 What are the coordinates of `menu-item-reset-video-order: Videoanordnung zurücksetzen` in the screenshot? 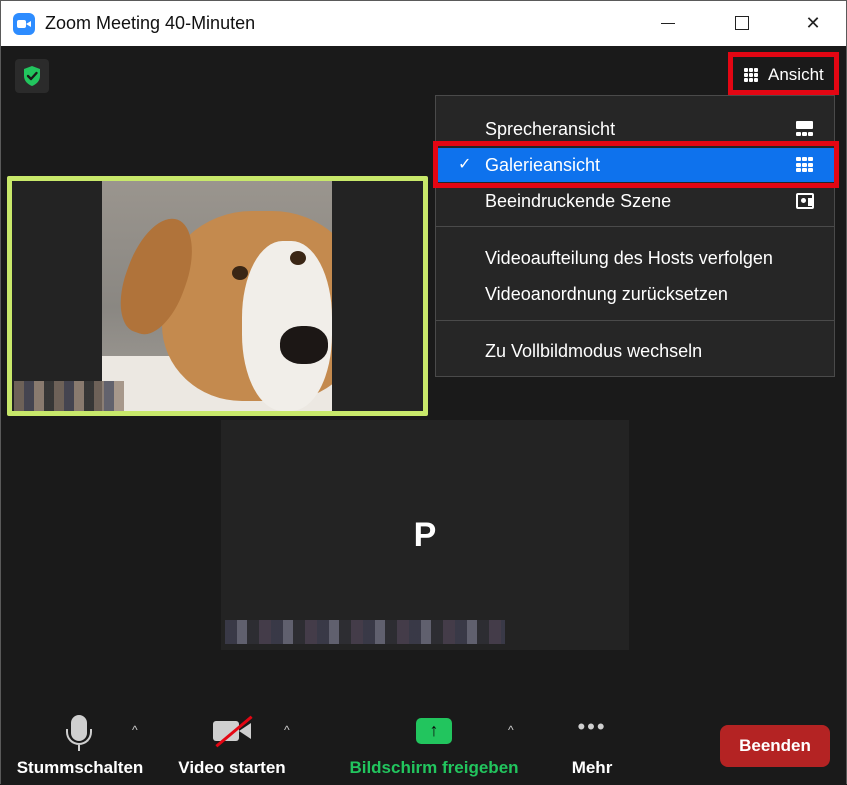 It's located at (635, 294).